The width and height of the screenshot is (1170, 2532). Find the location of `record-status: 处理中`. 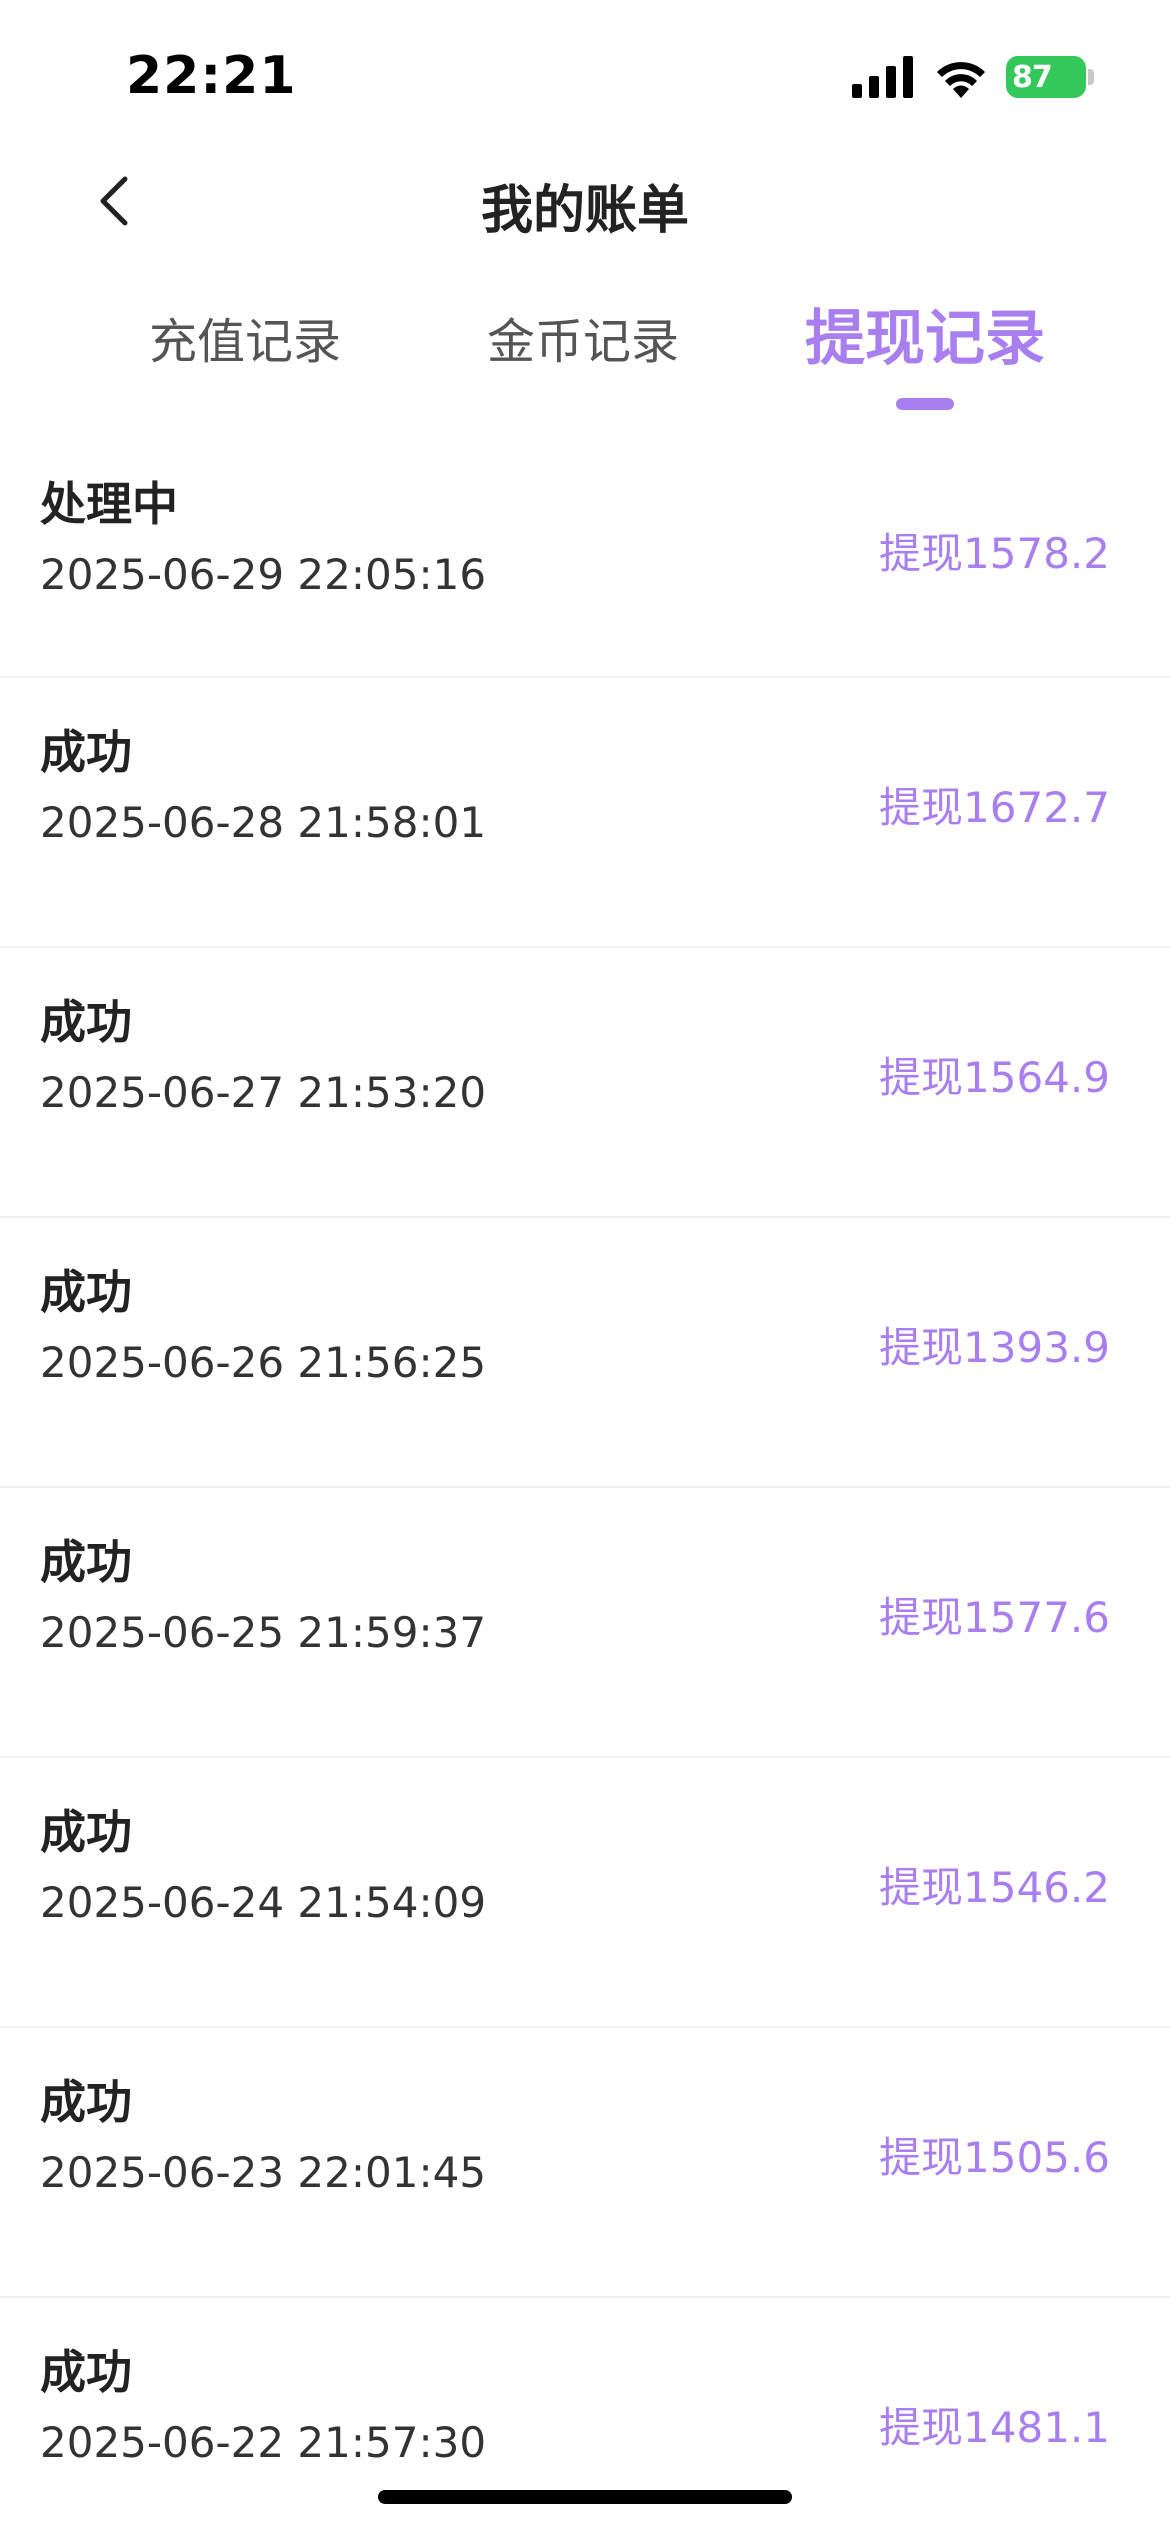

record-status: 处理中 is located at coordinates (109, 504).